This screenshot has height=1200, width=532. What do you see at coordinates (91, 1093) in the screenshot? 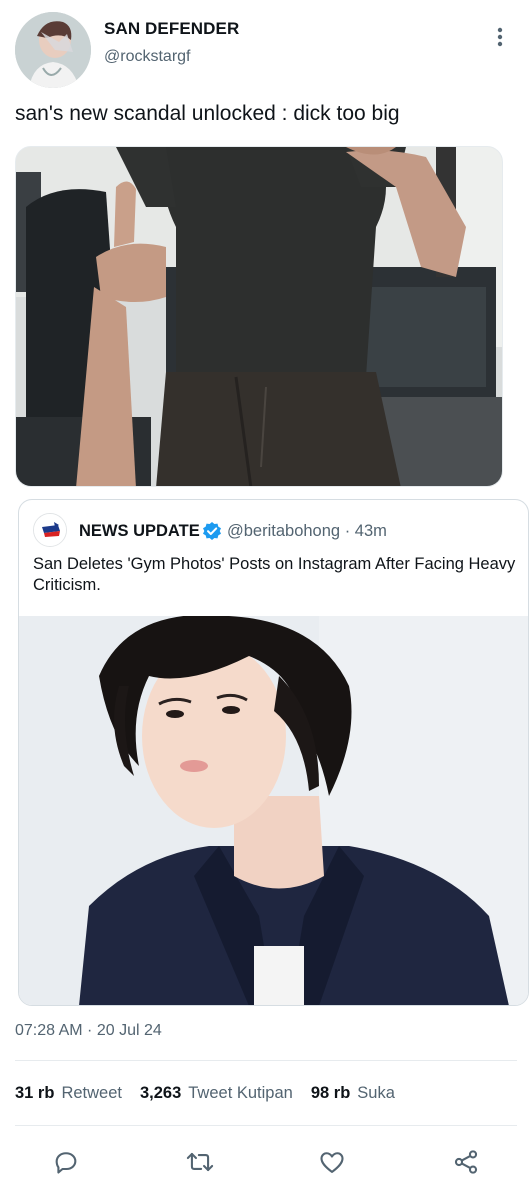
I see `stat-retweets-label: Retweet` at bounding box center [91, 1093].